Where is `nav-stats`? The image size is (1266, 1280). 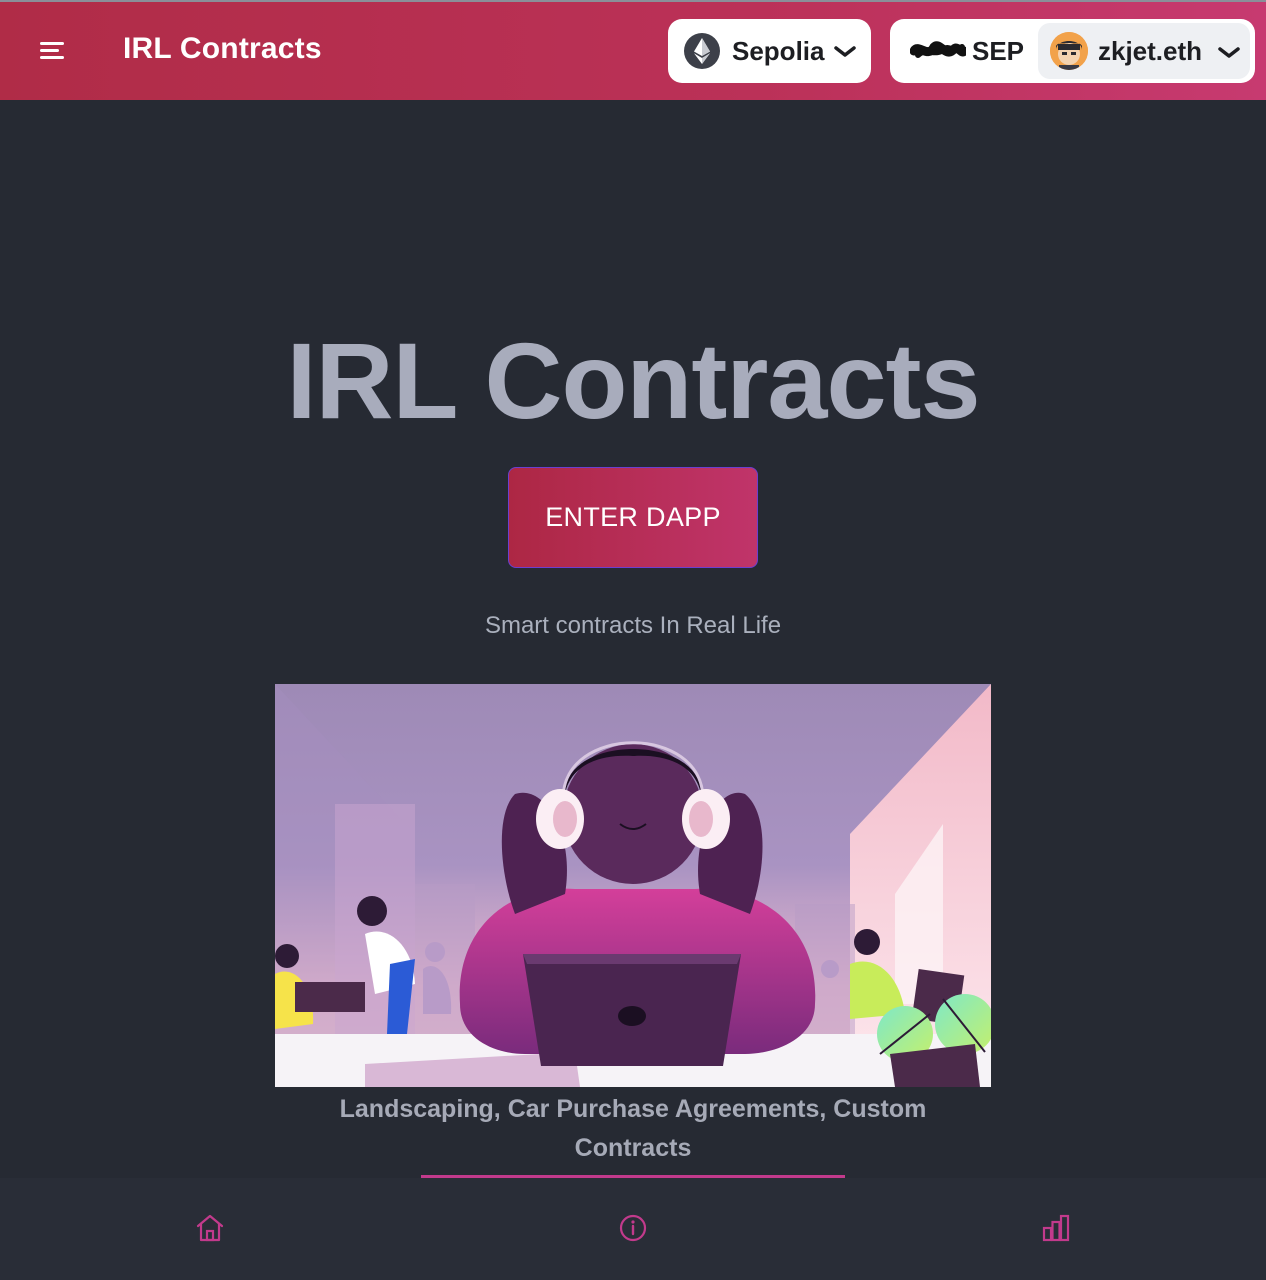 nav-stats is located at coordinates (1056, 1228).